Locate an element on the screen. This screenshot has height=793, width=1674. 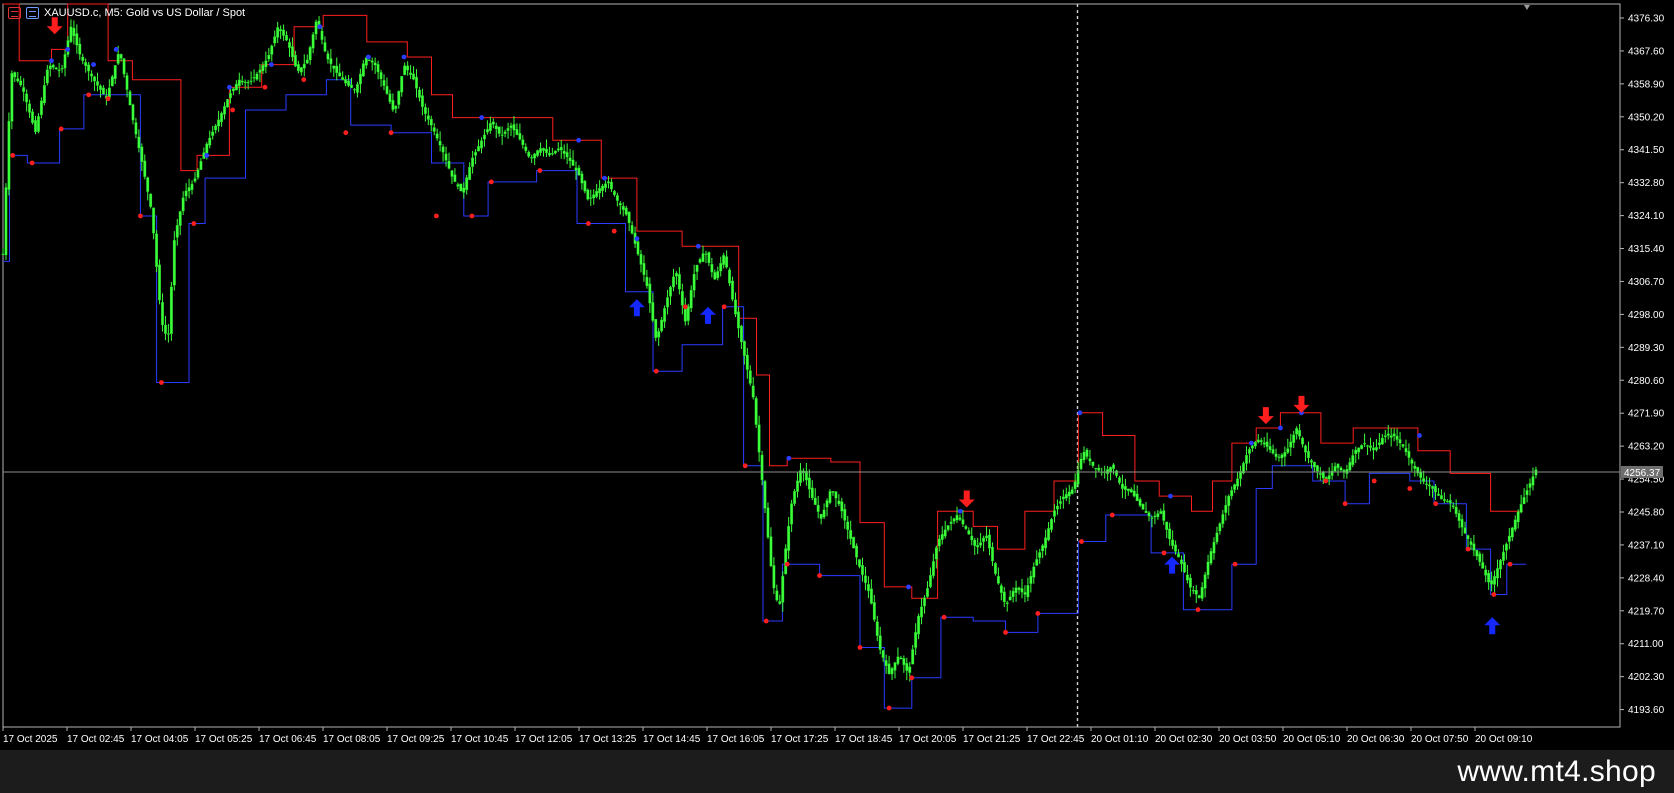
chart-properties-icon is located at coordinates (32, 13).